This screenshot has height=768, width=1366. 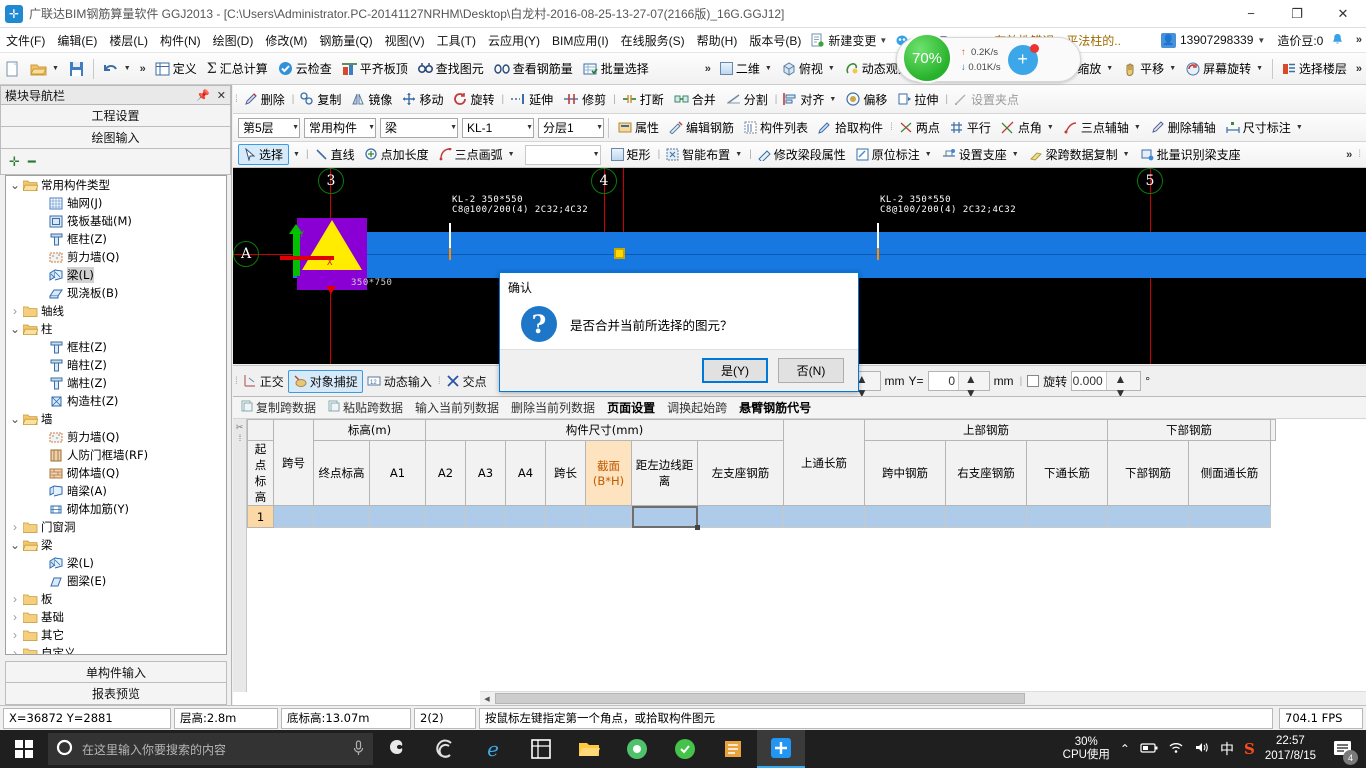 I want to click on toolbar-overflow-left: », so click(x=143, y=69).